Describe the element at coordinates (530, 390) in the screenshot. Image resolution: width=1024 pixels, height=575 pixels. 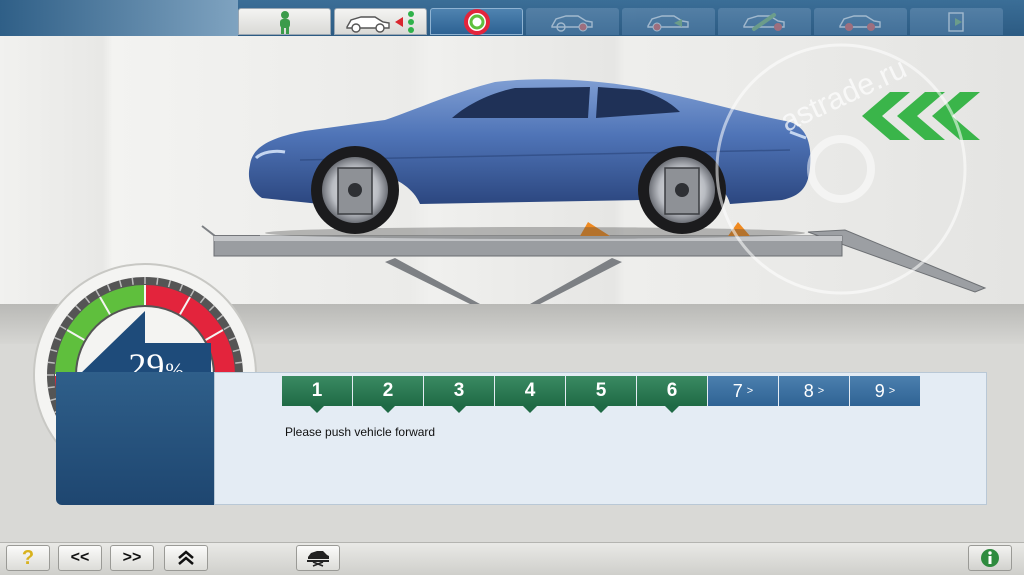
I see `step-label: 4` at that location.